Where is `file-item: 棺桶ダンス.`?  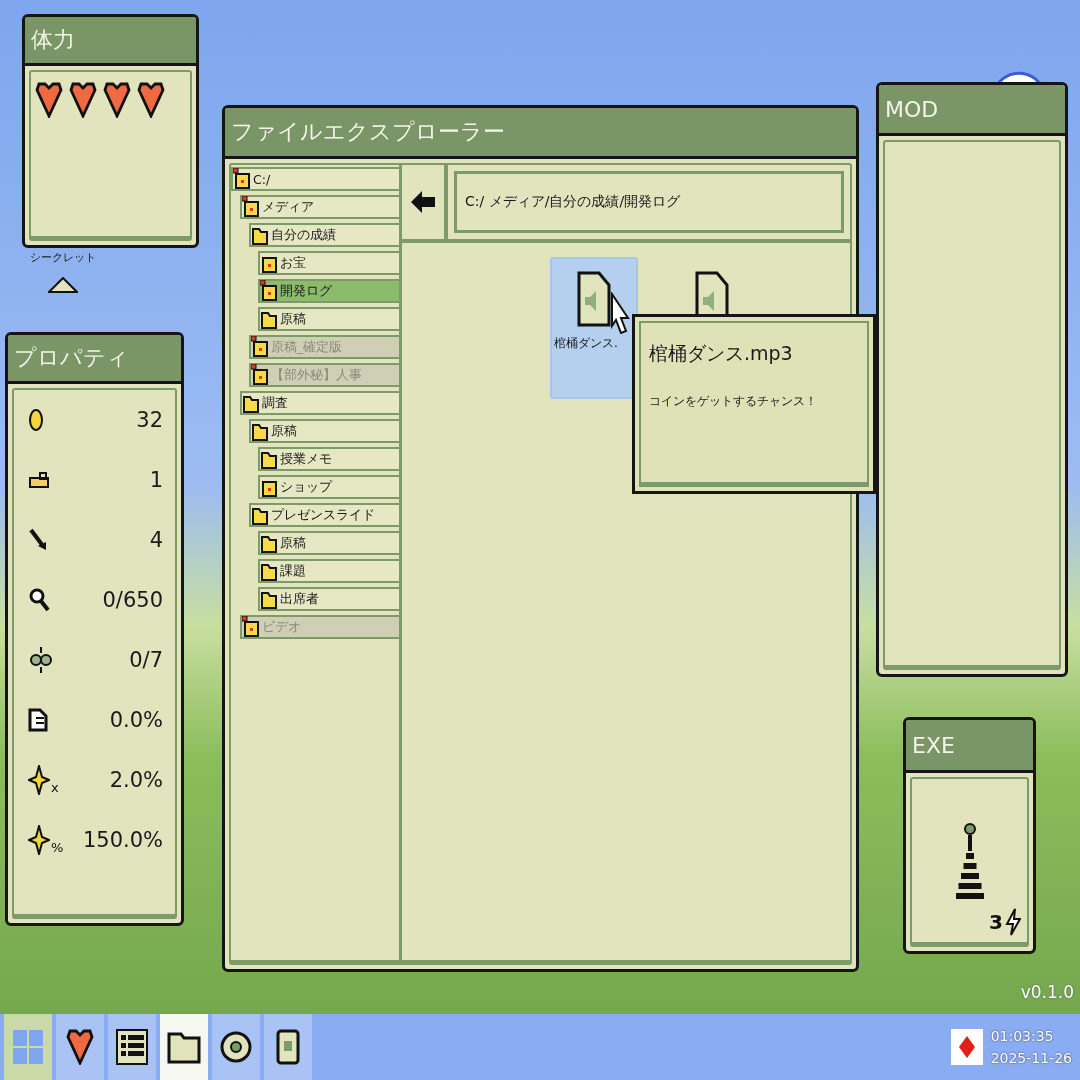
file-item: 棺桶ダンス. is located at coordinates (594, 328).